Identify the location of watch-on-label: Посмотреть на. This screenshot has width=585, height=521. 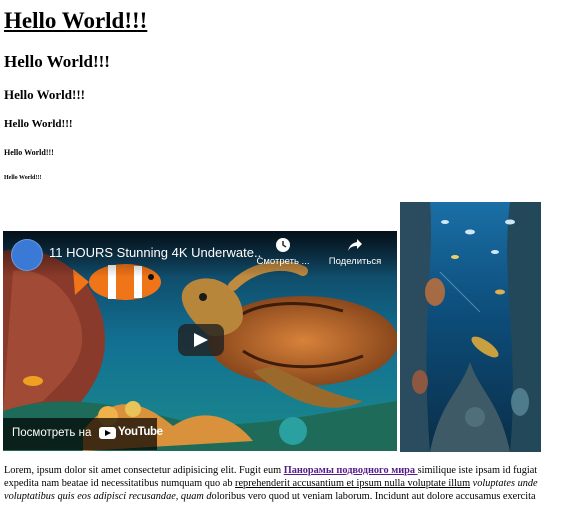
(52, 433).